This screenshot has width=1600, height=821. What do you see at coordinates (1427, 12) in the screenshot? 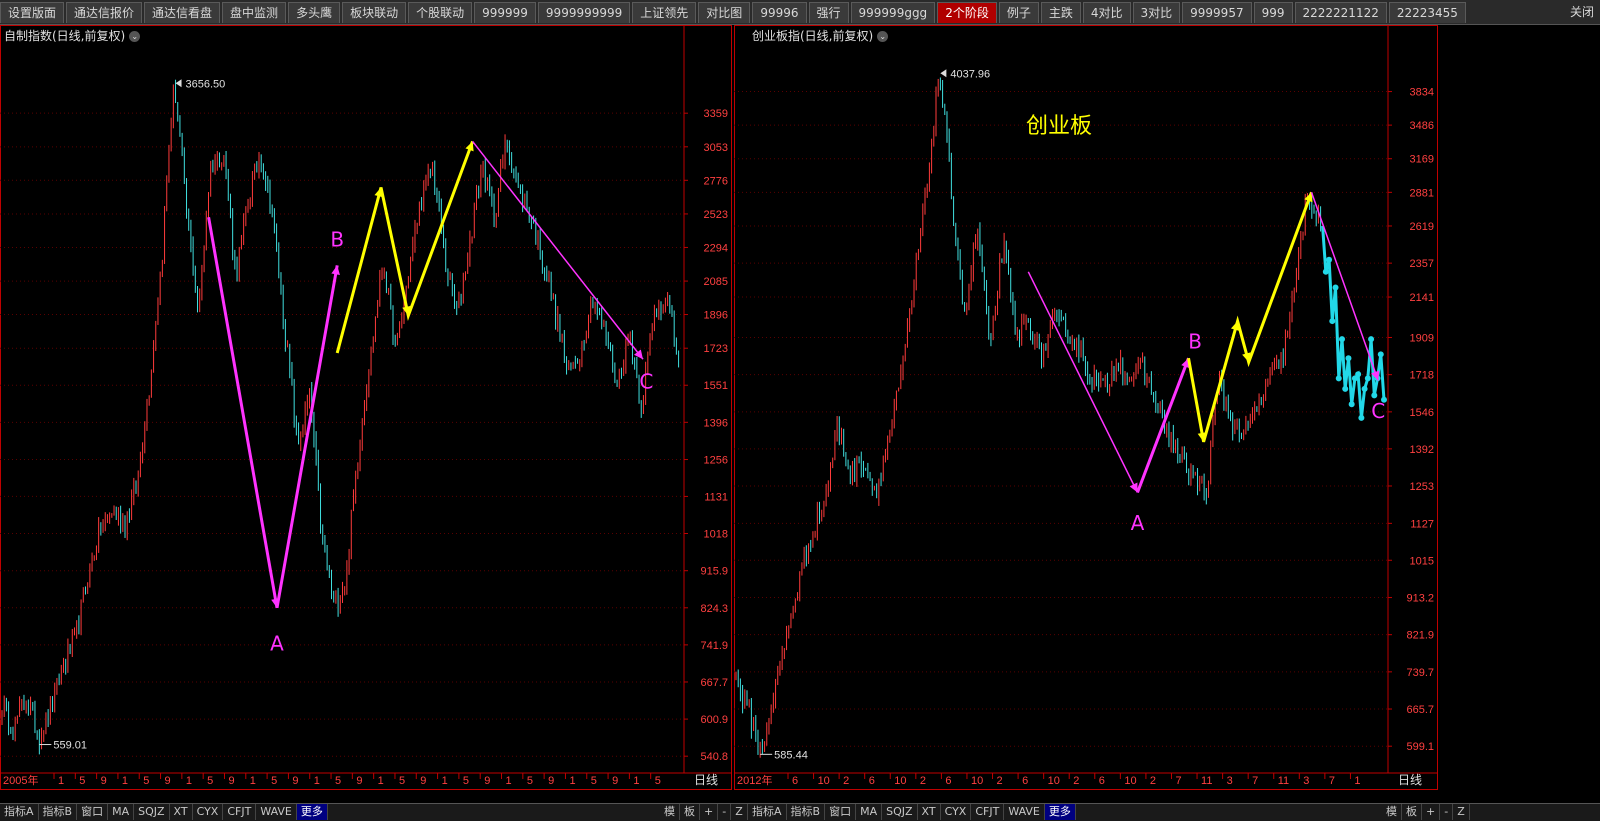
I see `tab-22: 22223455` at bounding box center [1427, 12].